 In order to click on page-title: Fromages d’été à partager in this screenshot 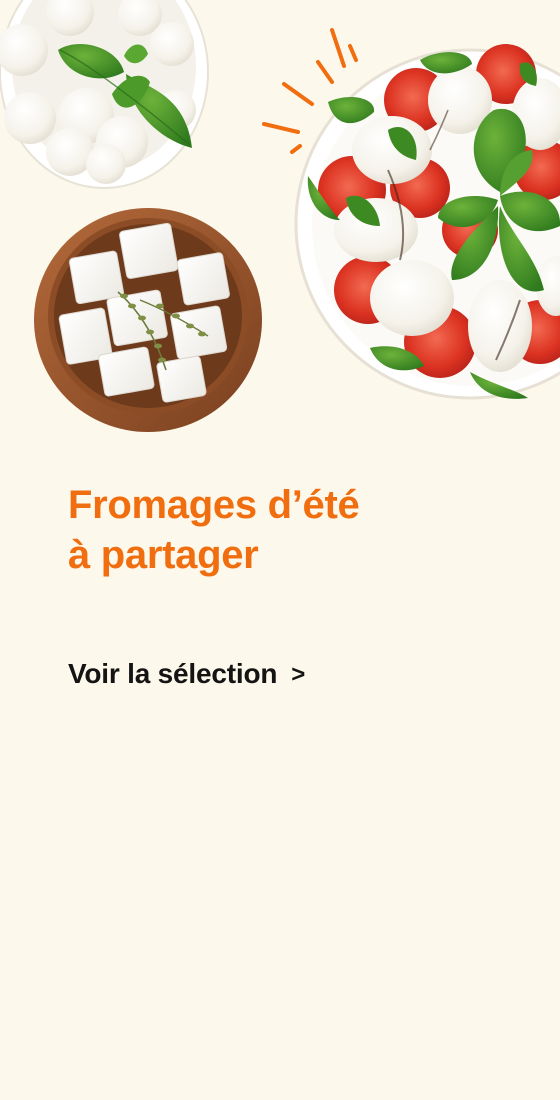, I will do `click(288, 530)`.